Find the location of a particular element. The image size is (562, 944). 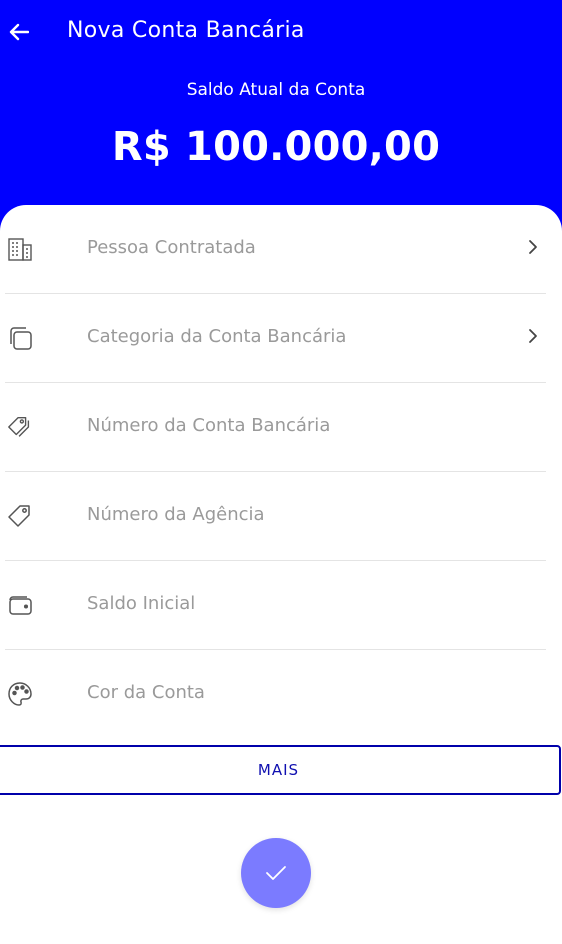

stacked-squares-icon is located at coordinates (20, 338).